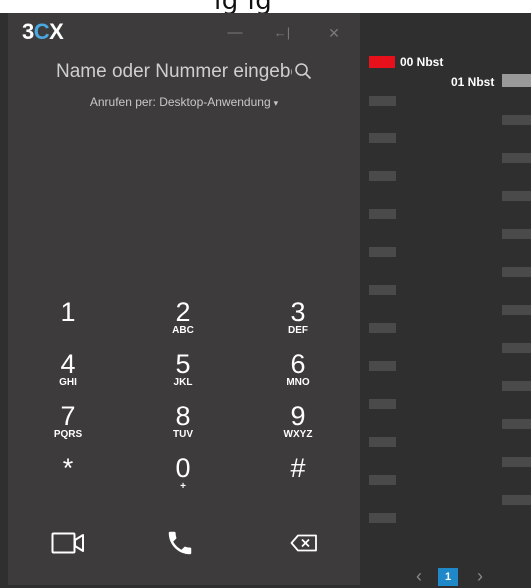 The width and height of the screenshot is (531, 588). Describe the element at coordinates (243, 6) in the screenshot. I see `top-strip-text: lg lg` at that location.